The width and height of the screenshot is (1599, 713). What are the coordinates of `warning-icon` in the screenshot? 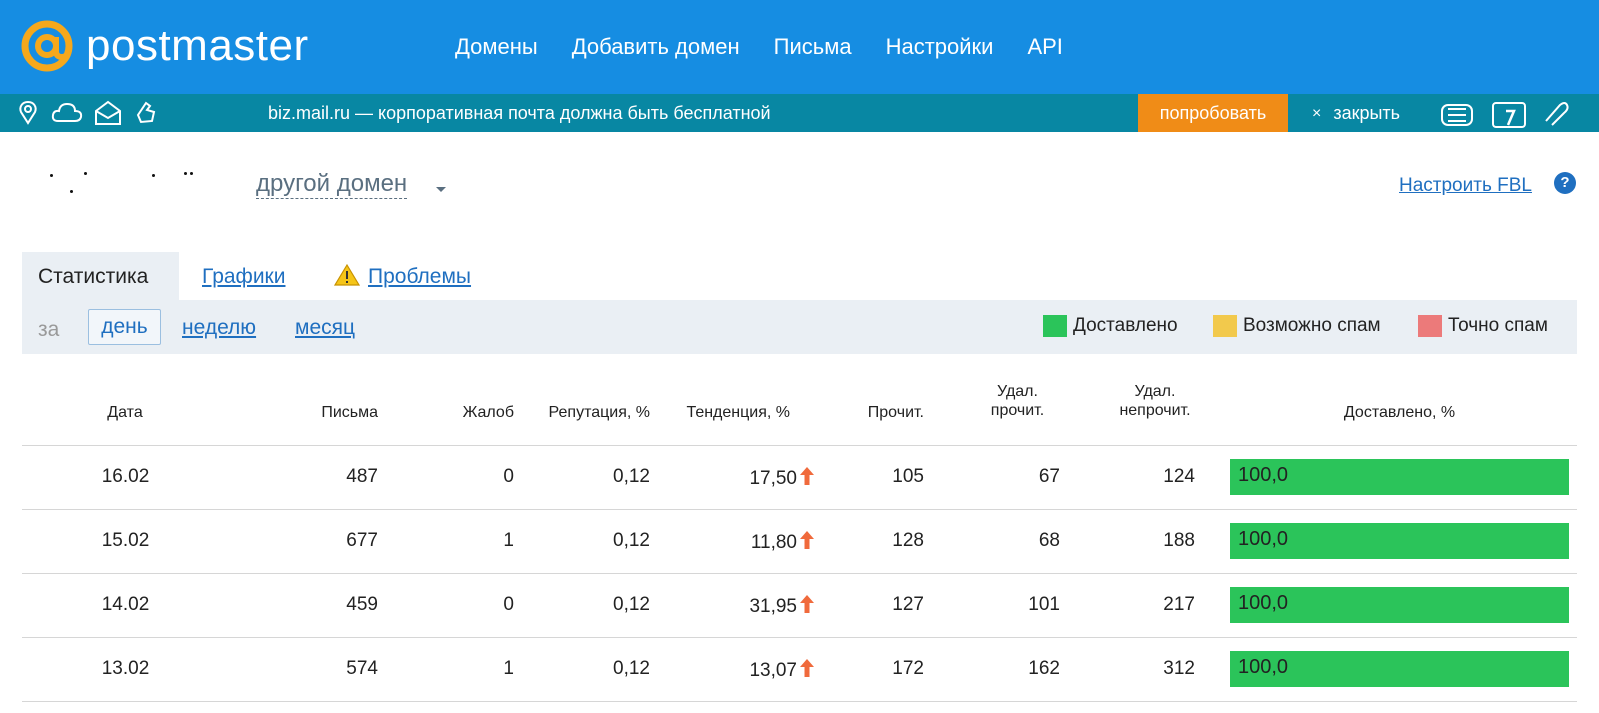 It's located at (347, 274).